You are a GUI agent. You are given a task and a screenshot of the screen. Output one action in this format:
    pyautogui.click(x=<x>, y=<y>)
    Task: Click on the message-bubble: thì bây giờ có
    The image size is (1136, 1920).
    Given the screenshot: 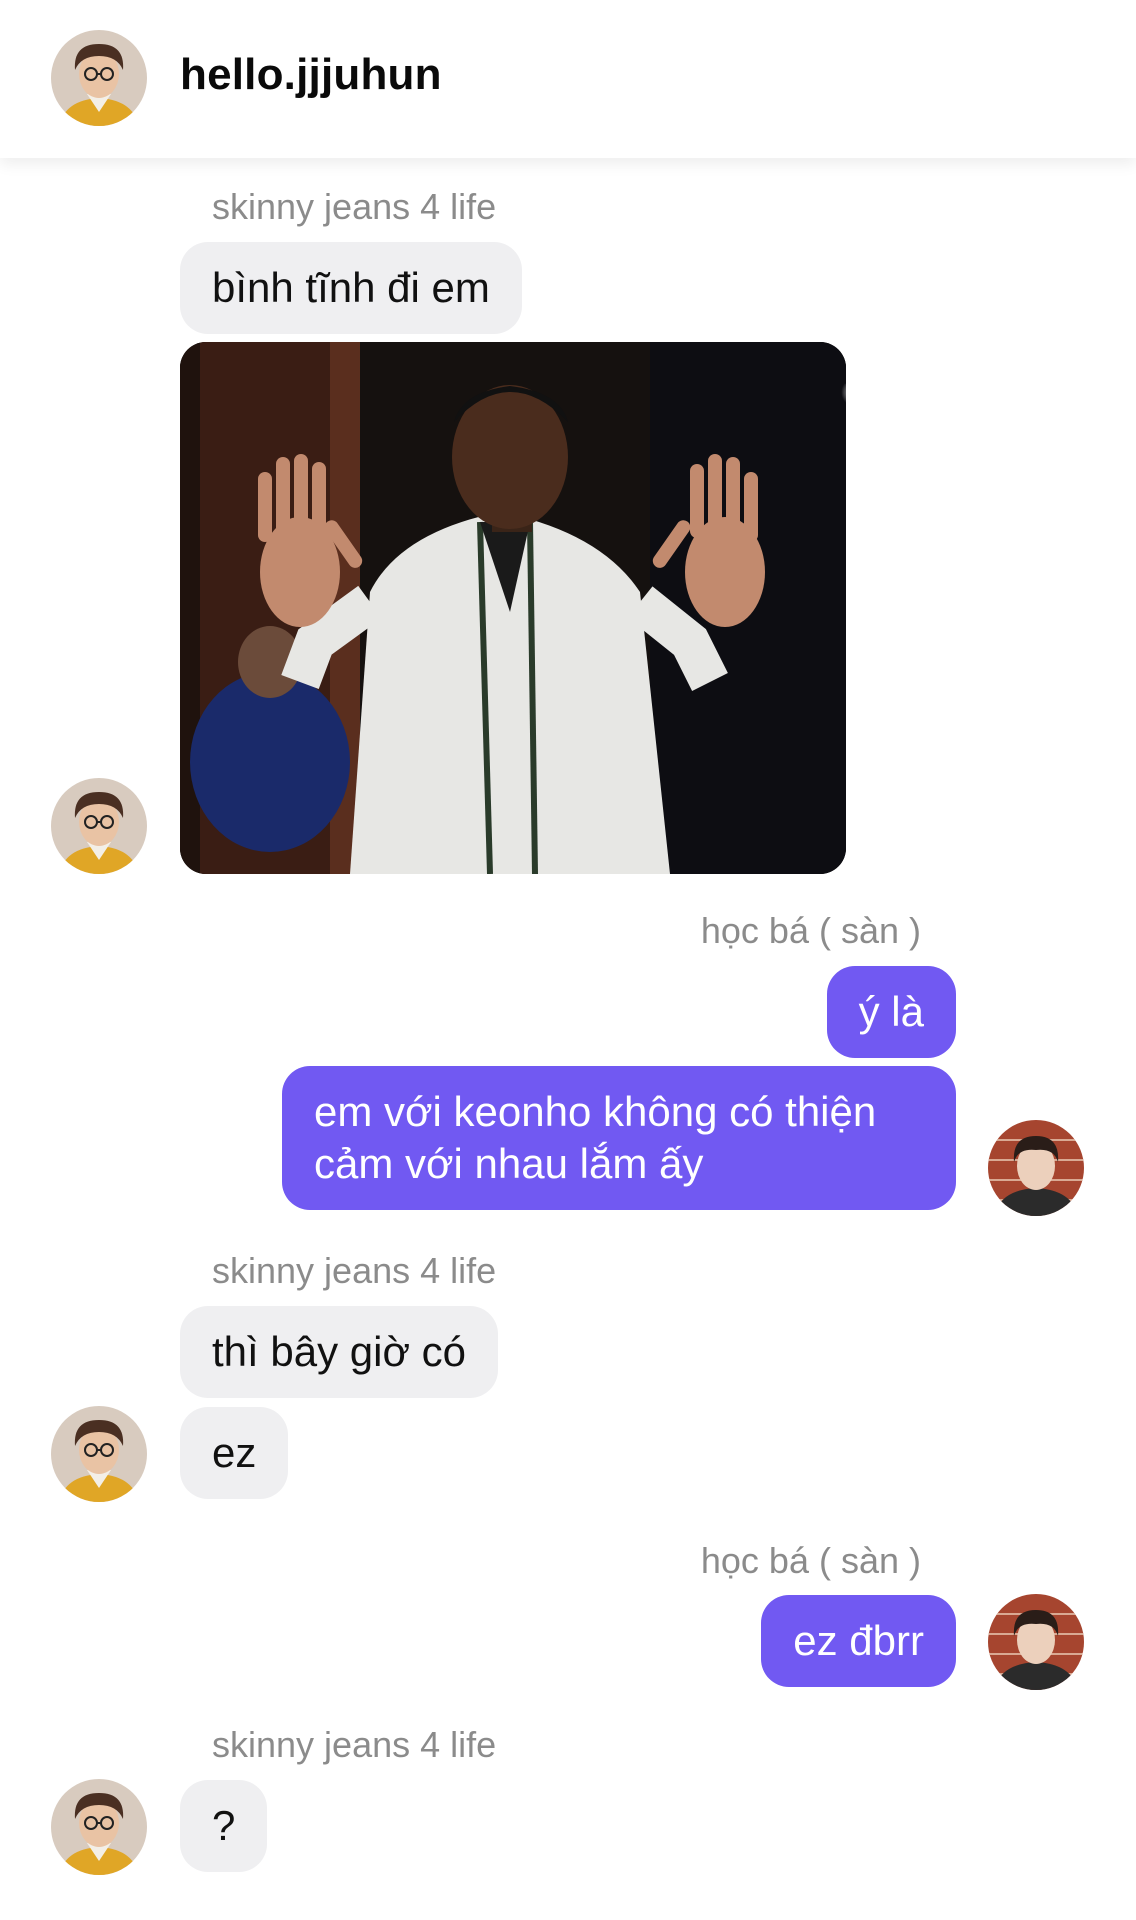 What is the action you would take?
    pyautogui.click(x=339, y=1352)
    